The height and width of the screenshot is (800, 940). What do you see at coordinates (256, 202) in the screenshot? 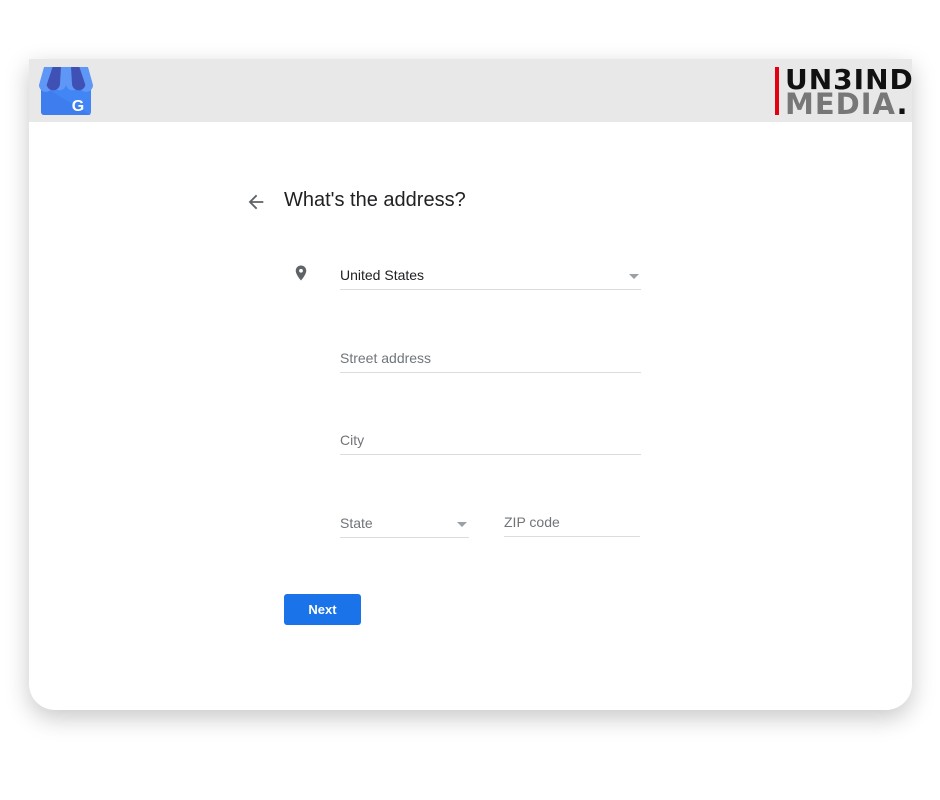
I see `back-arrow-icon` at bounding box center [256, 202].